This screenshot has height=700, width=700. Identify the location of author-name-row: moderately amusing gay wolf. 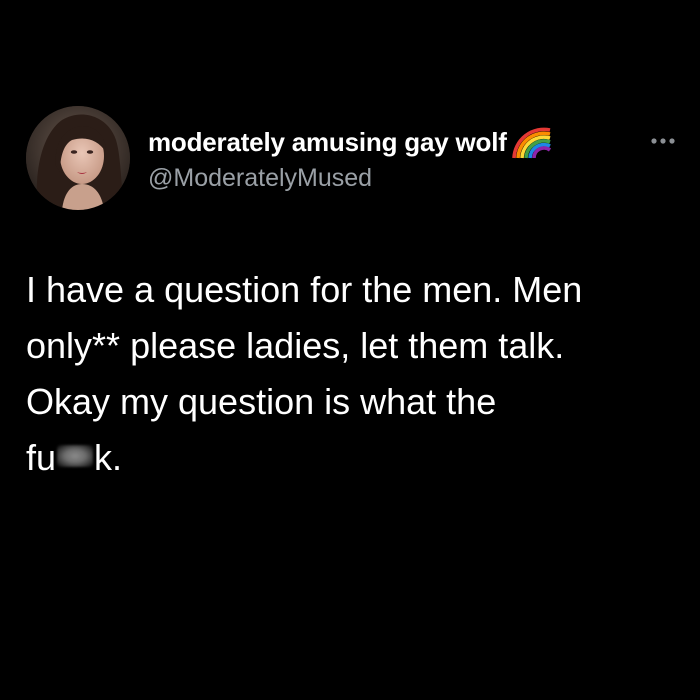
(351, 142).